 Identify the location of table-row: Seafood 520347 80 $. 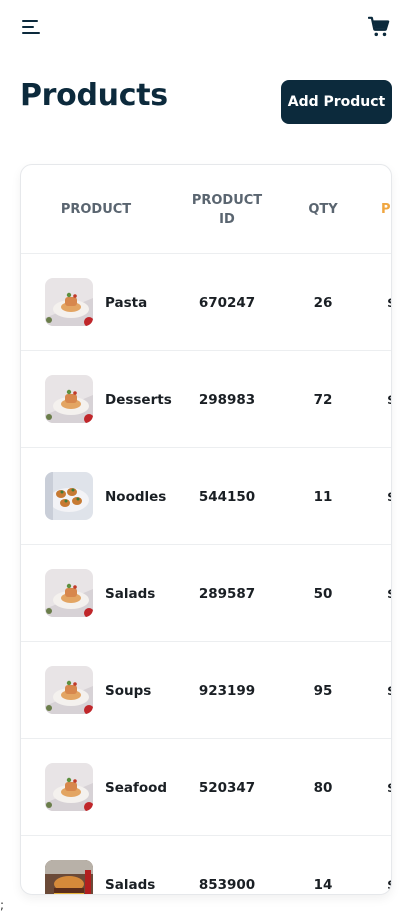
(206, 787).